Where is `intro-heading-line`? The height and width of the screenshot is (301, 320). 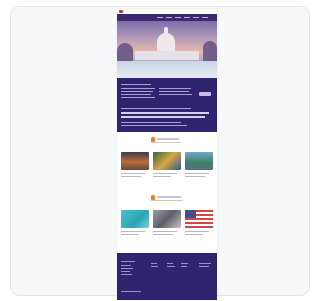
intro-heading-line is located at coordinates (136, 84).